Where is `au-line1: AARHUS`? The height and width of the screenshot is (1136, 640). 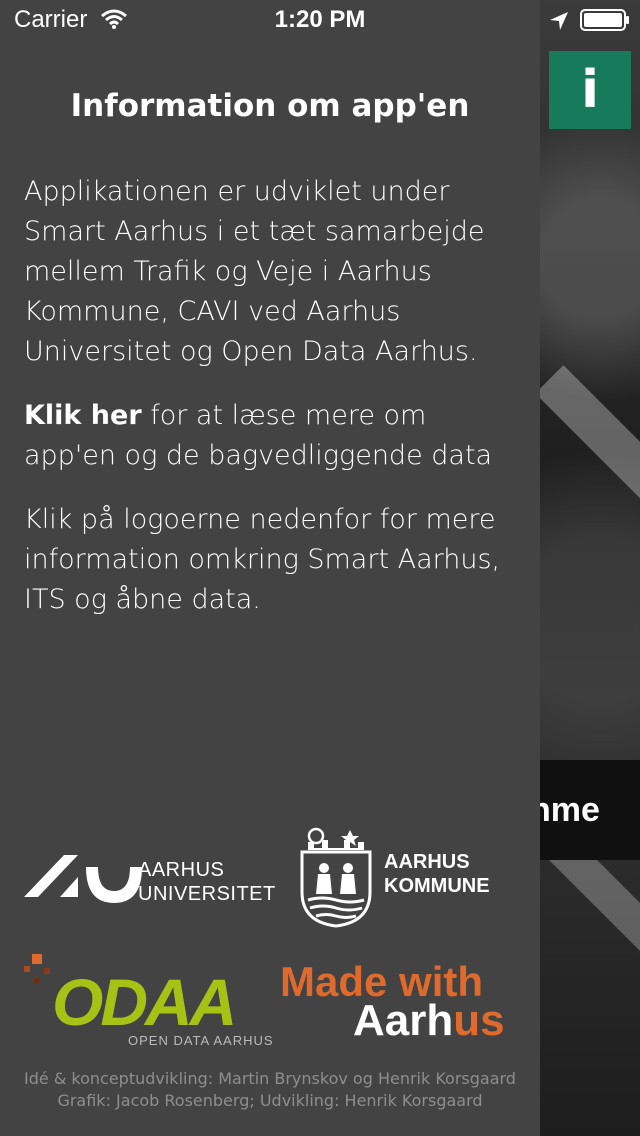
au-line1: AARHUS is located at coordinates (181, 870).